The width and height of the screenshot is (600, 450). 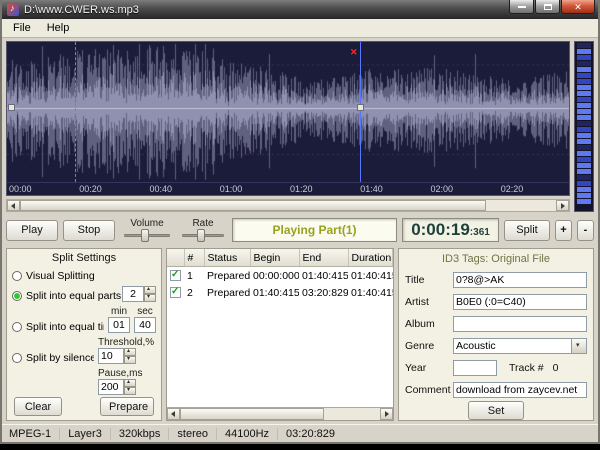 I want to click on id3-row-genre: Genre Acoustic, so click(x=496, y=346).